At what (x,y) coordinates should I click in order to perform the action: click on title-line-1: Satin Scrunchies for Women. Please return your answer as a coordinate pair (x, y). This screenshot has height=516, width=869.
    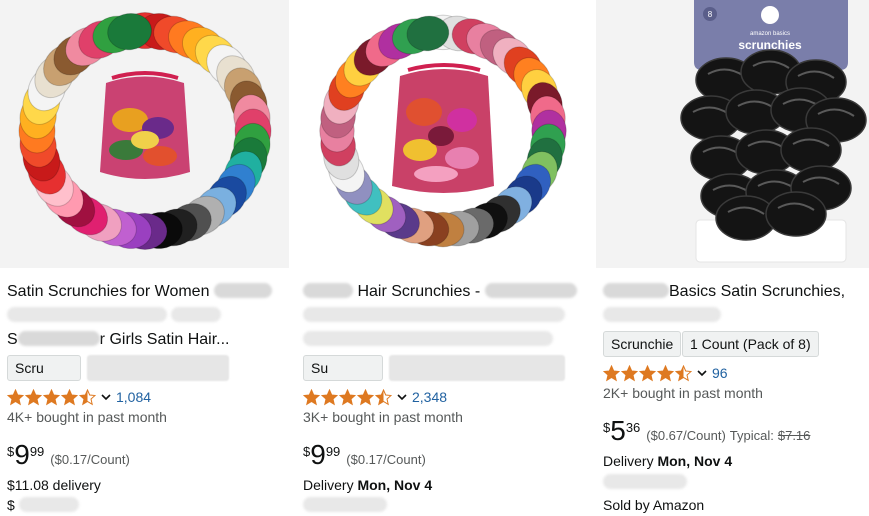
    Looking at the image, I should click on (108, 291).